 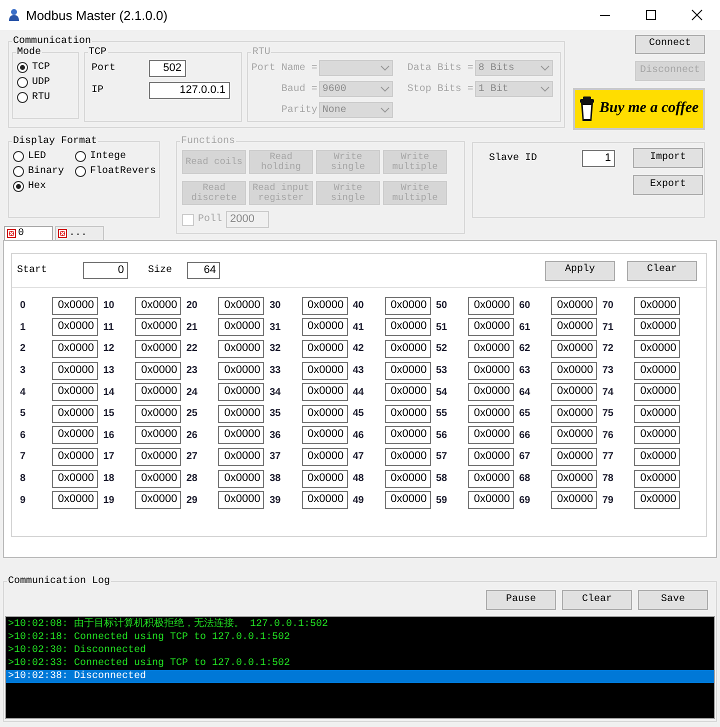 What do you see at coordinates (639, 109) in the screenshot?
I see `coffee-button: Buy me a coffee` at bounding box center [639, 109].